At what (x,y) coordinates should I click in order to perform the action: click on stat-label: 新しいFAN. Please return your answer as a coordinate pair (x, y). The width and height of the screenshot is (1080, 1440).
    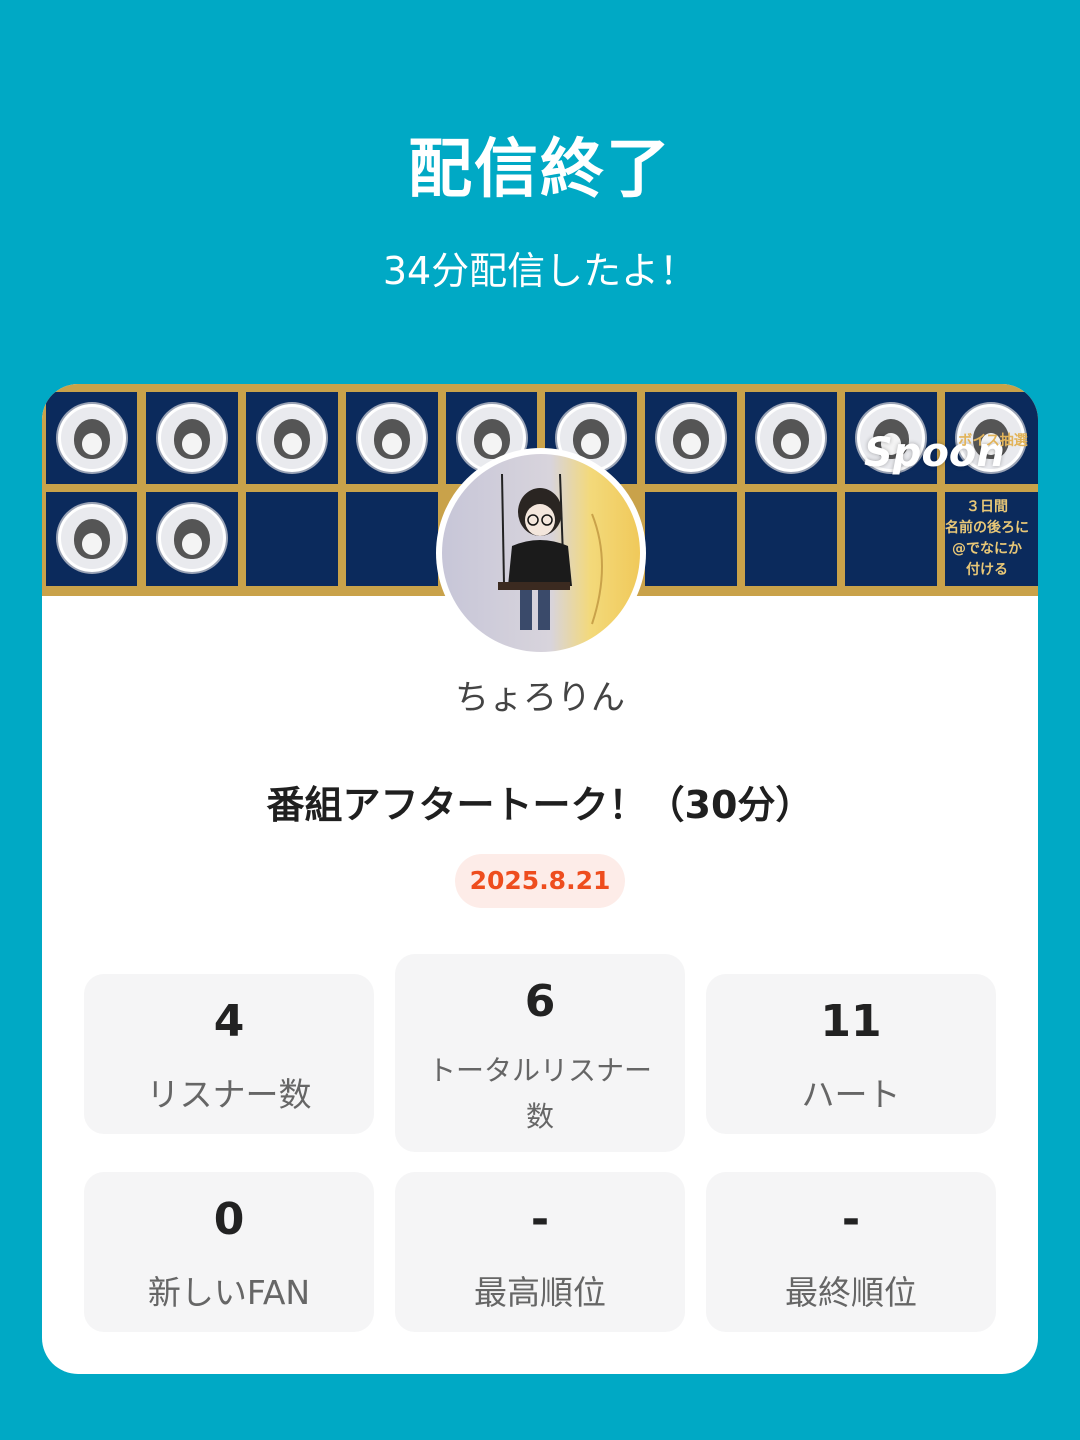
    Looking at the image, I should click on (229, 1292).